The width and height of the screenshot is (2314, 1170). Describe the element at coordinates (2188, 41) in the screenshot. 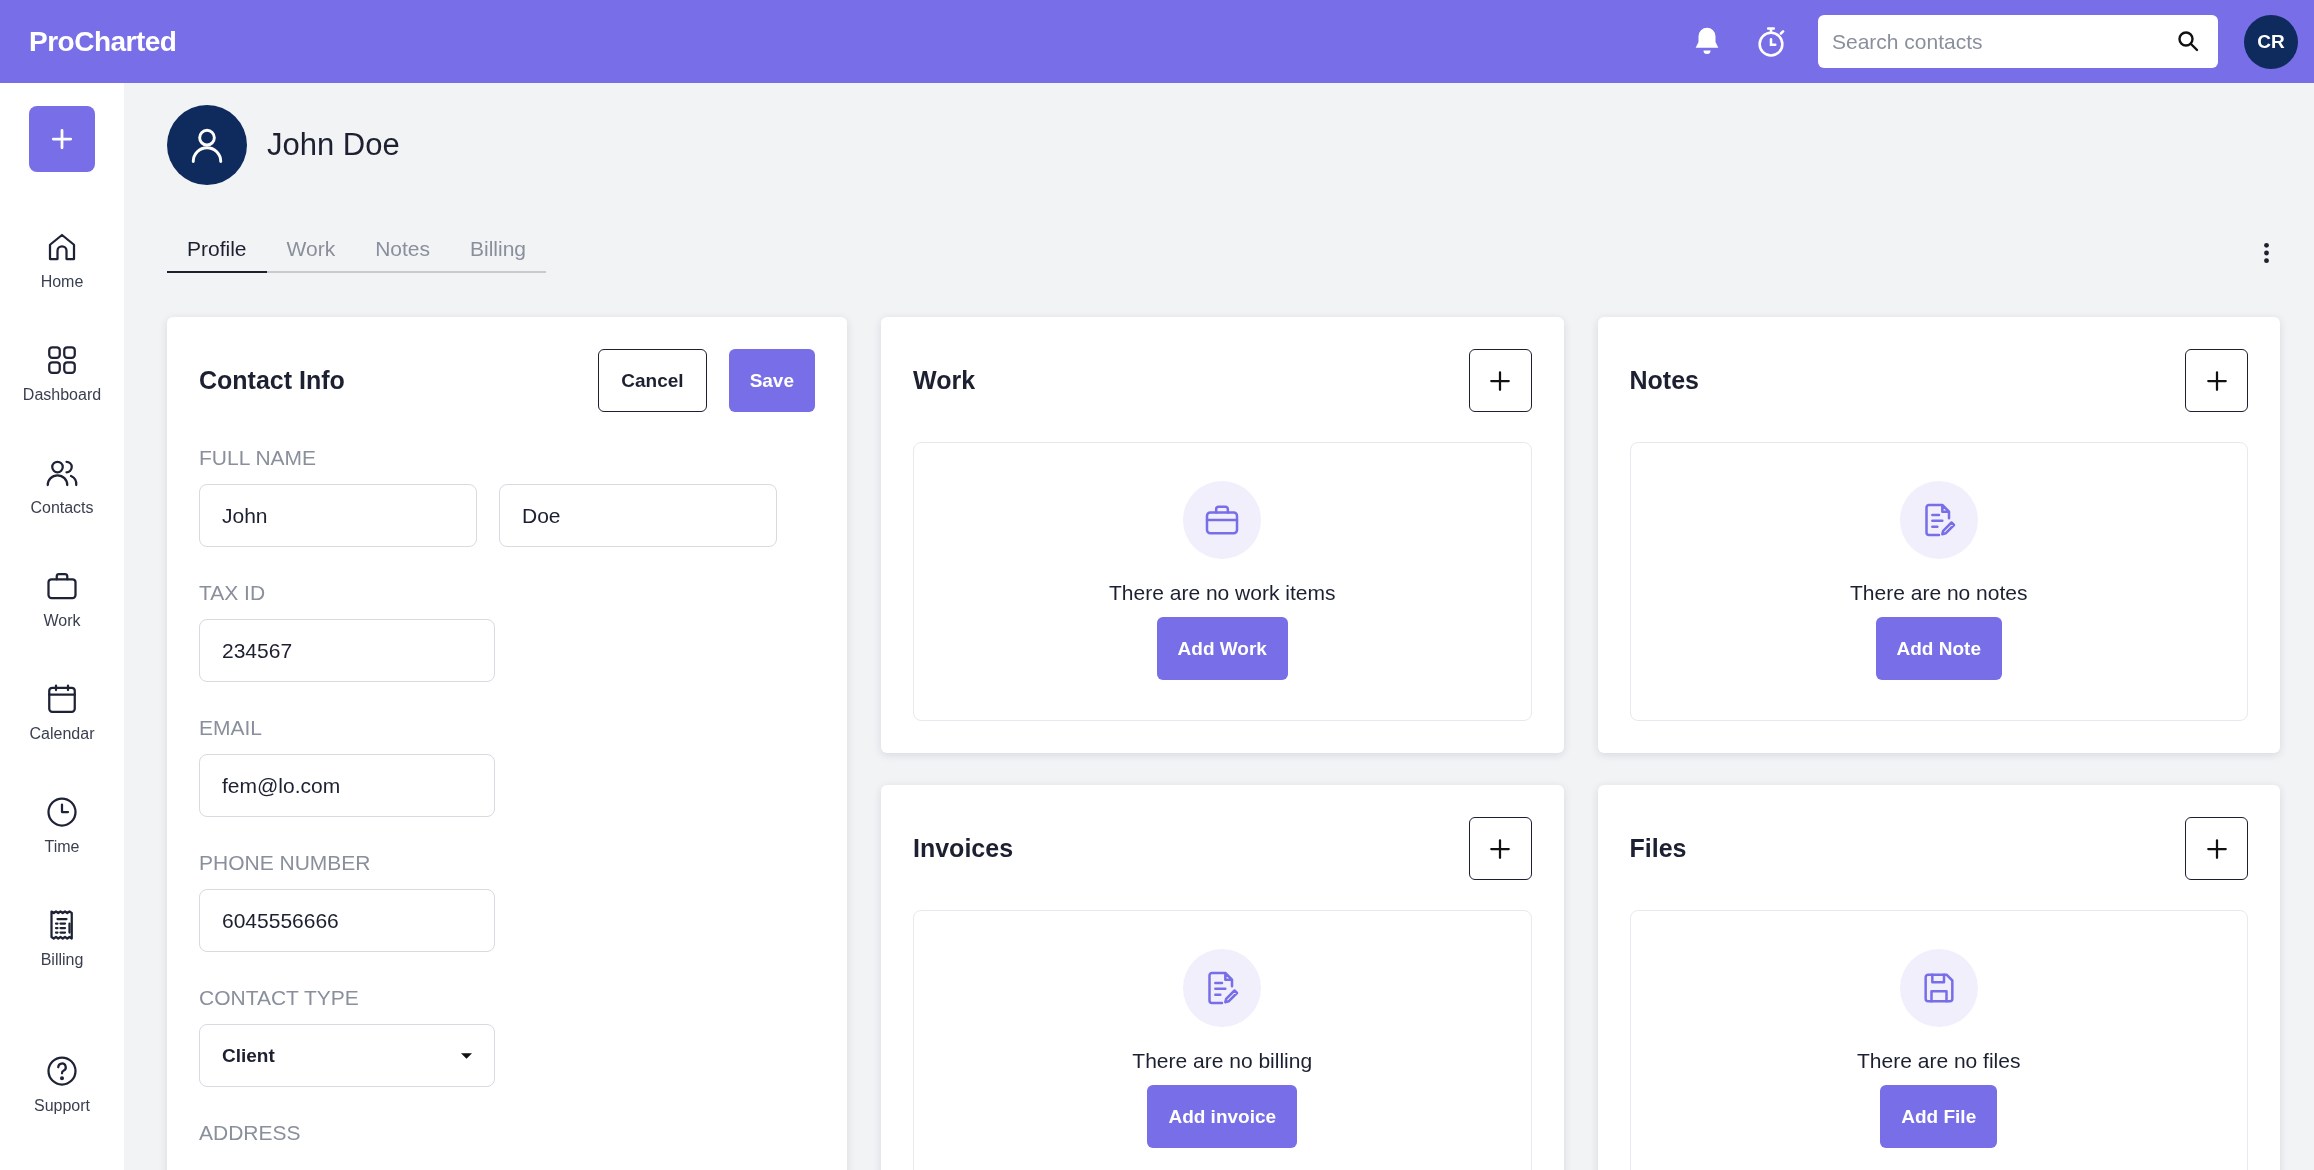

I see `search-icon` at that location.